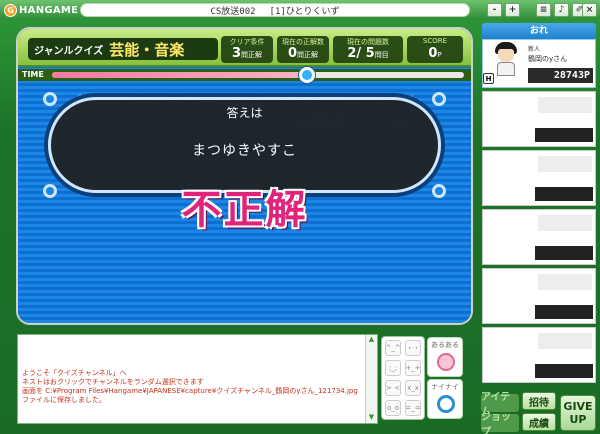  What do you see at coordinates (371, 340) in the screenshot?
I see `scroll-up-icon: ▲` at bounding box center [371, 340].